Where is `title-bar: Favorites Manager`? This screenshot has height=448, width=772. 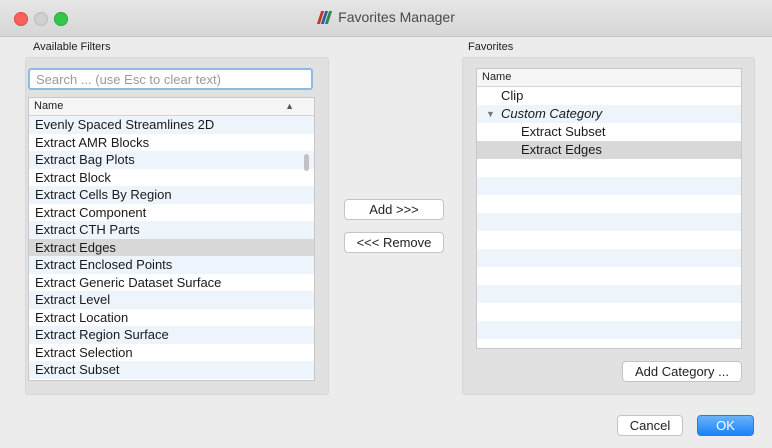
title-bar: Favorites Manager is located at coordinates (386, 18).